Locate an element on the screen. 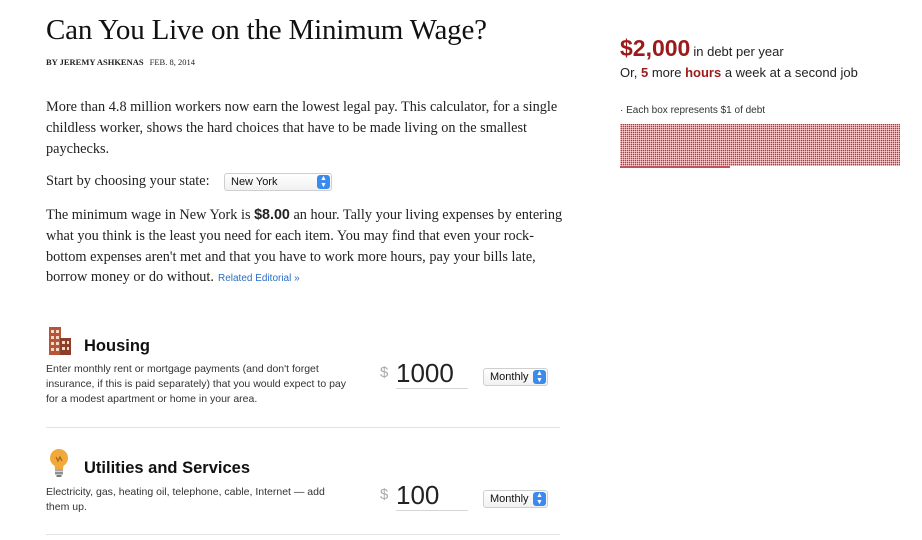  publish-date: FEB. 8, 2014 is located at coordinates (172, 62).